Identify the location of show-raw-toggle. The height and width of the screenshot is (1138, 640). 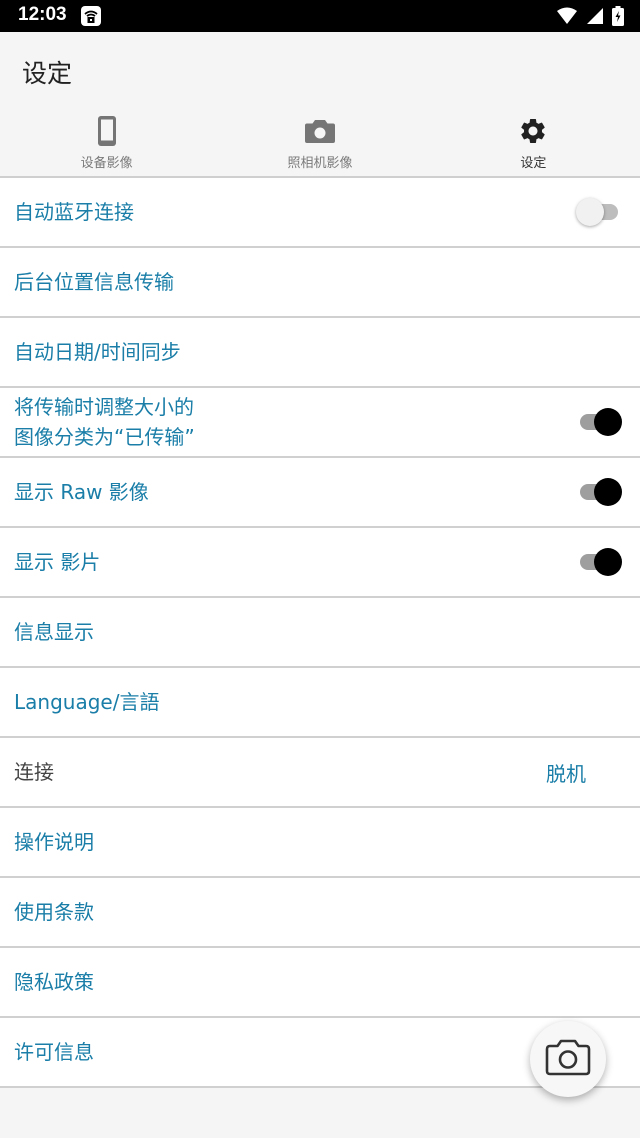
(599, 492).